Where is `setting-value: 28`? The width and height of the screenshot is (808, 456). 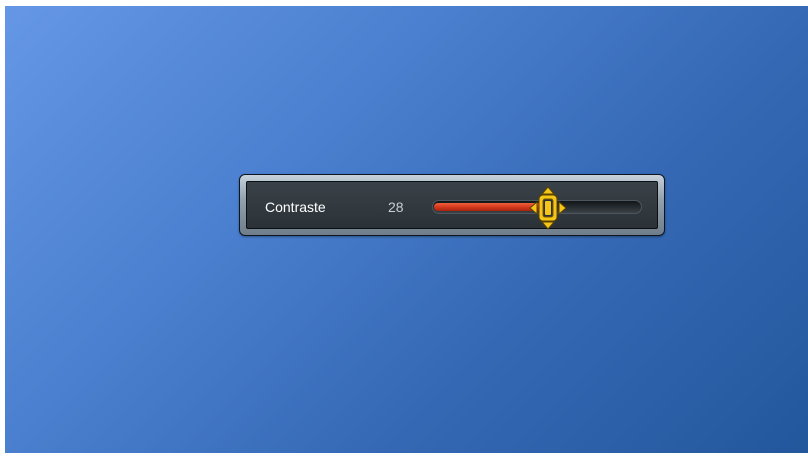
setting-value: 28 is located at coordinates (396, 207).